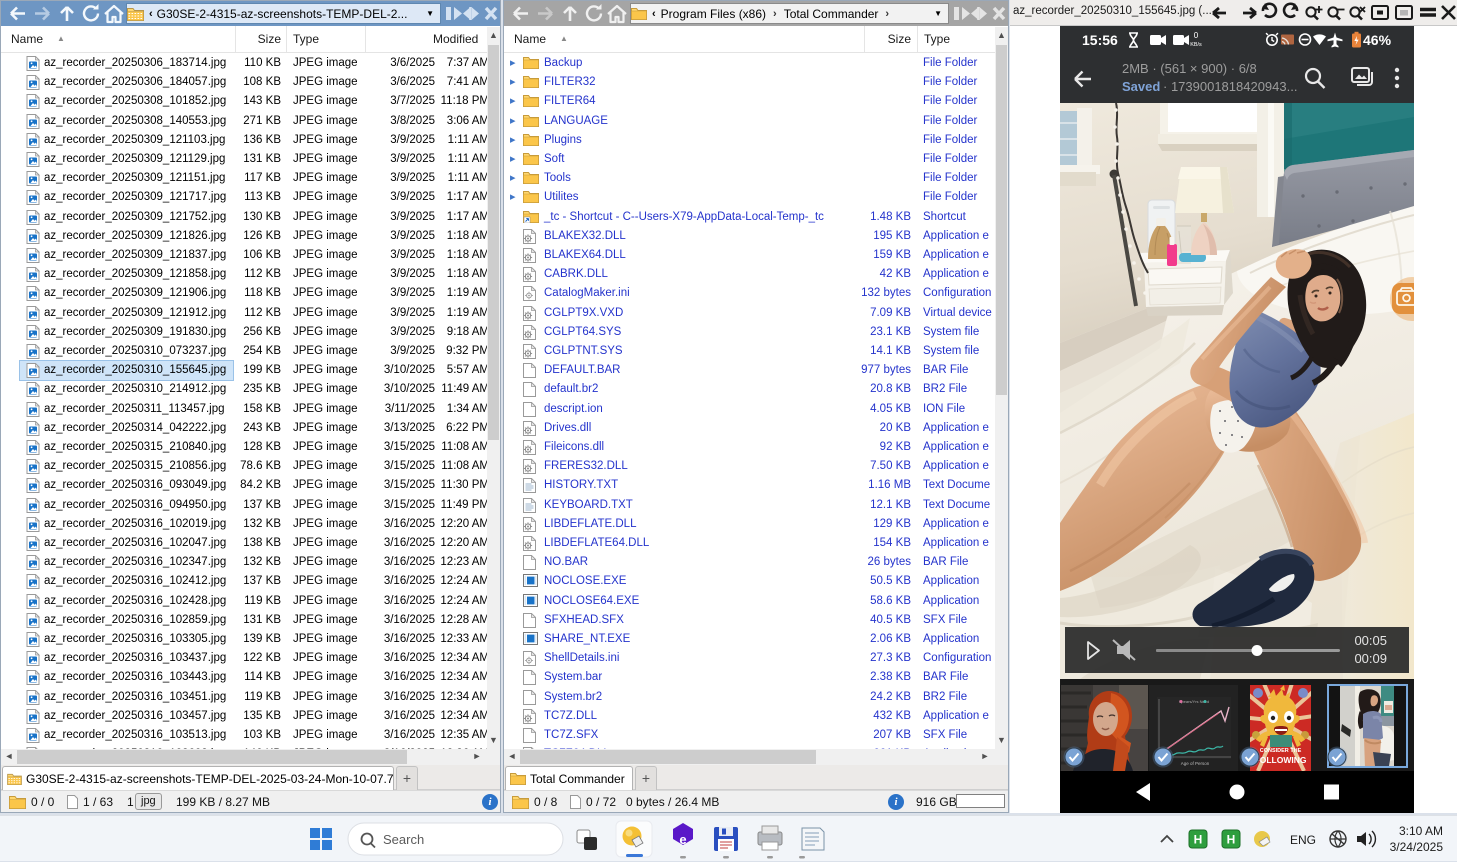 Image resolution: width=1457 pixels, height=862 pixels. Describe the element at coordinates (1370, 640) in the screenshot. I see `svg-text: 00:05` at that location.